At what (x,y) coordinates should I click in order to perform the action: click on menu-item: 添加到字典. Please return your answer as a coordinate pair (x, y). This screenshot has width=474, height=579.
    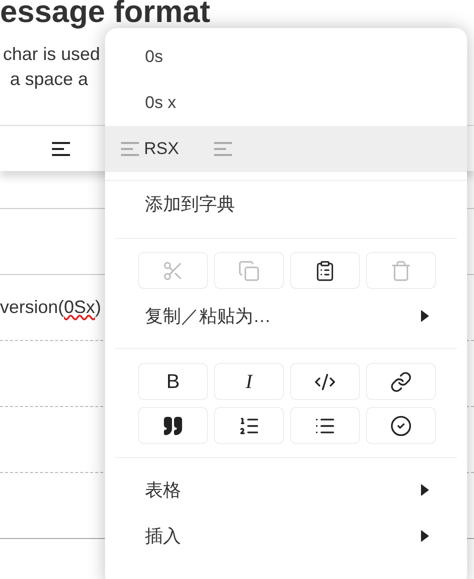
    Looking at the image, I should click on (286, 204).